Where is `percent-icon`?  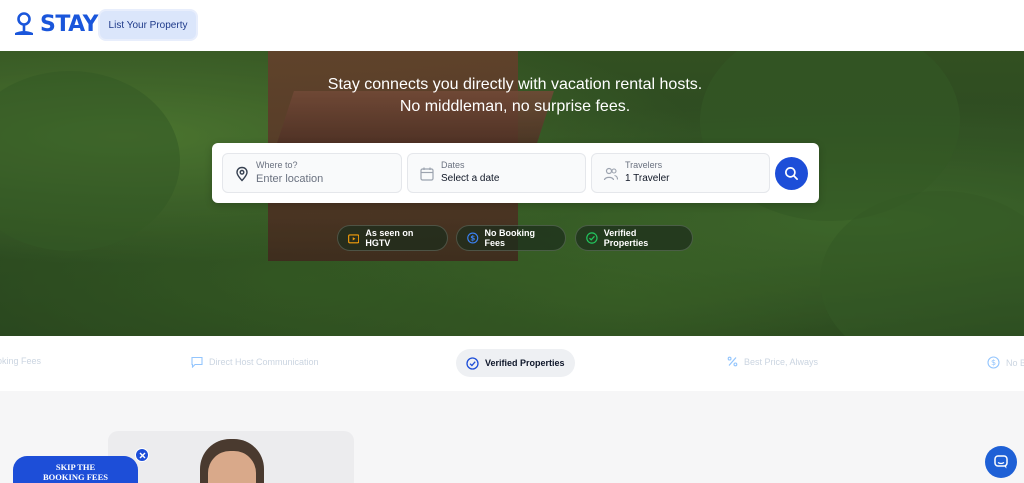
percent-icon is located at coordinates (732, 361).